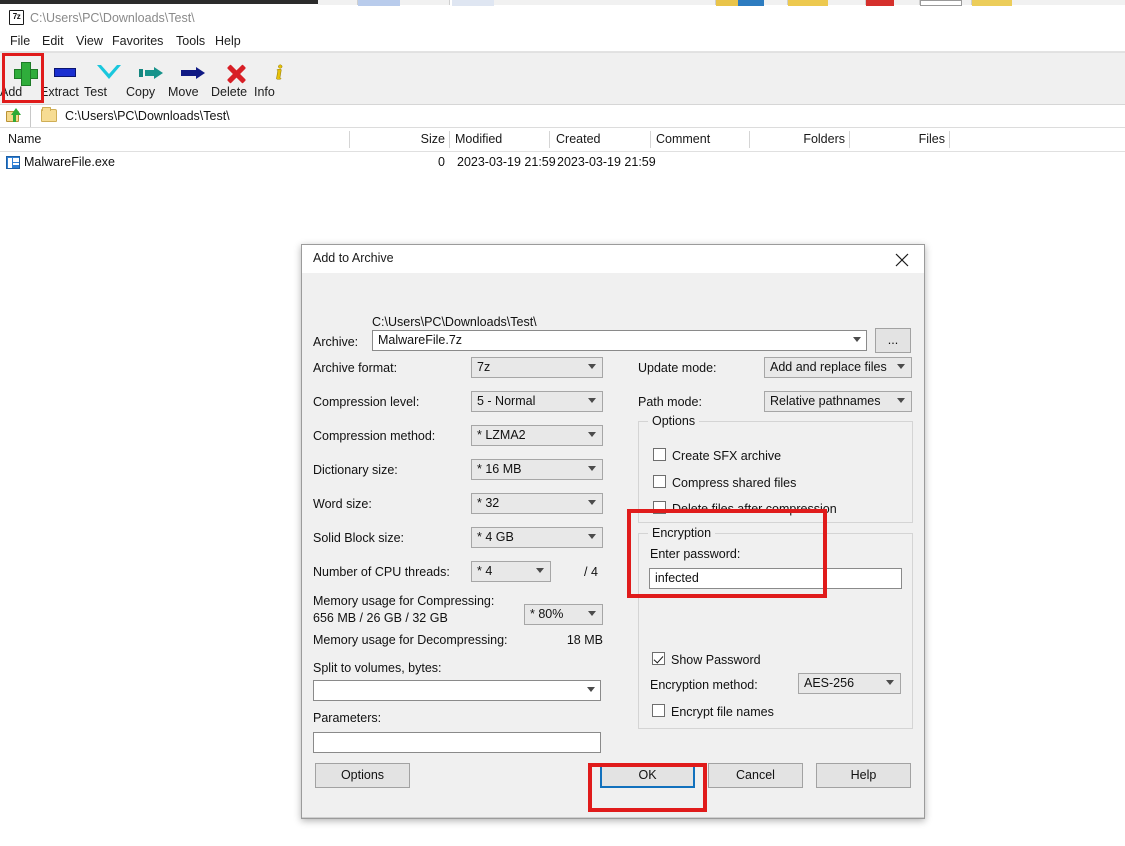 The width and height of the screenshot is (1125, 846). What do you see at coordinates (695, 554) in the screenshot?
I see `enter-password-label: Enter password:` at bounding box center [695, 554].